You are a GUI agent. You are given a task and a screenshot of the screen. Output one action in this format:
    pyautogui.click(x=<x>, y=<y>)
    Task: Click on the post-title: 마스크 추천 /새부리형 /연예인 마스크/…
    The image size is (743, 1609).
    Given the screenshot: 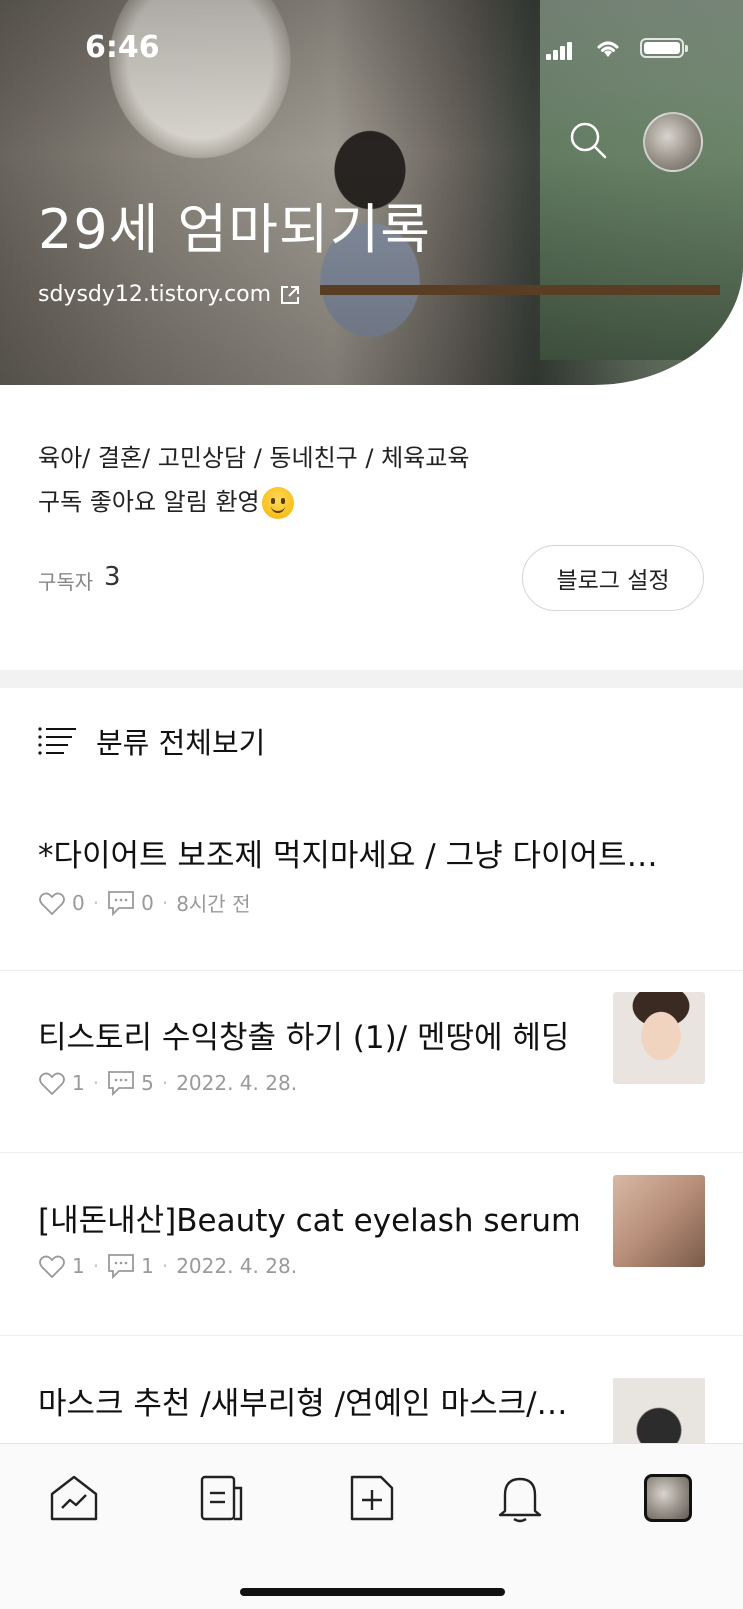 What is the action you would take?
    pyautogui.click(x=303, y=1404)
    